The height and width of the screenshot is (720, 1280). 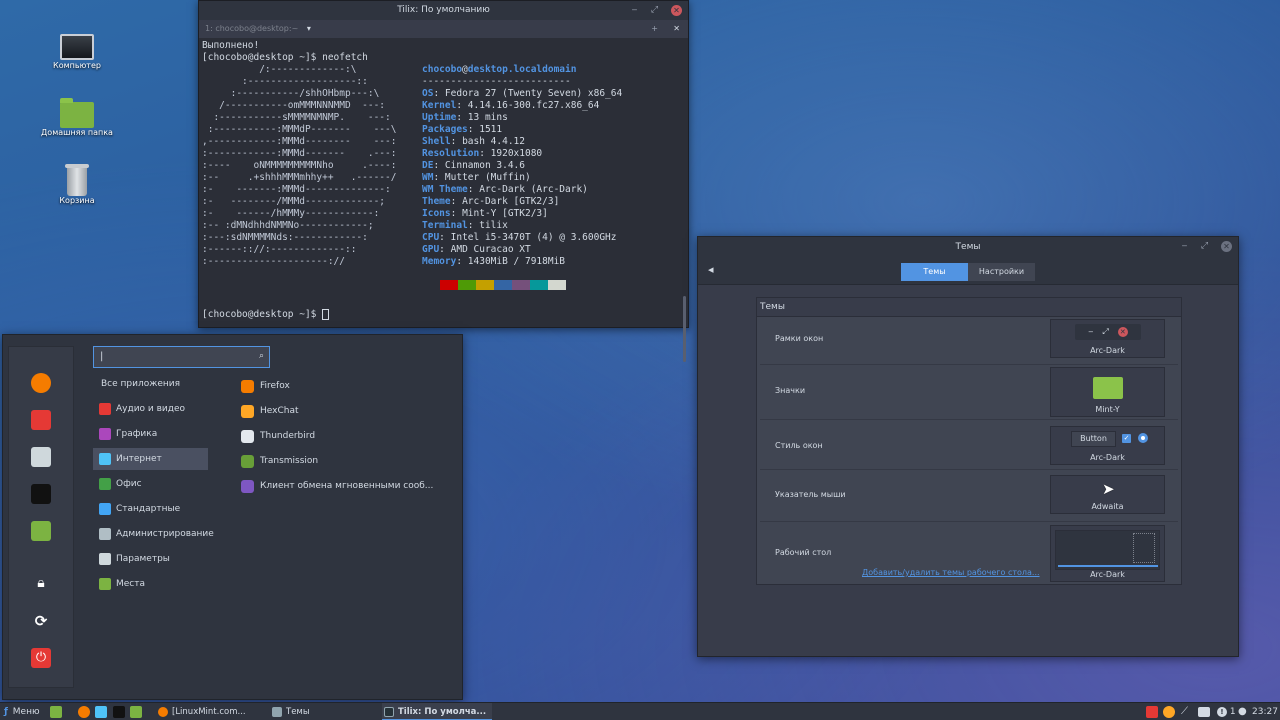 What do you see at coordinates (1242, 711) in the screenshot?
I see `user-icon: ●` at bounding box center [1242, 711].